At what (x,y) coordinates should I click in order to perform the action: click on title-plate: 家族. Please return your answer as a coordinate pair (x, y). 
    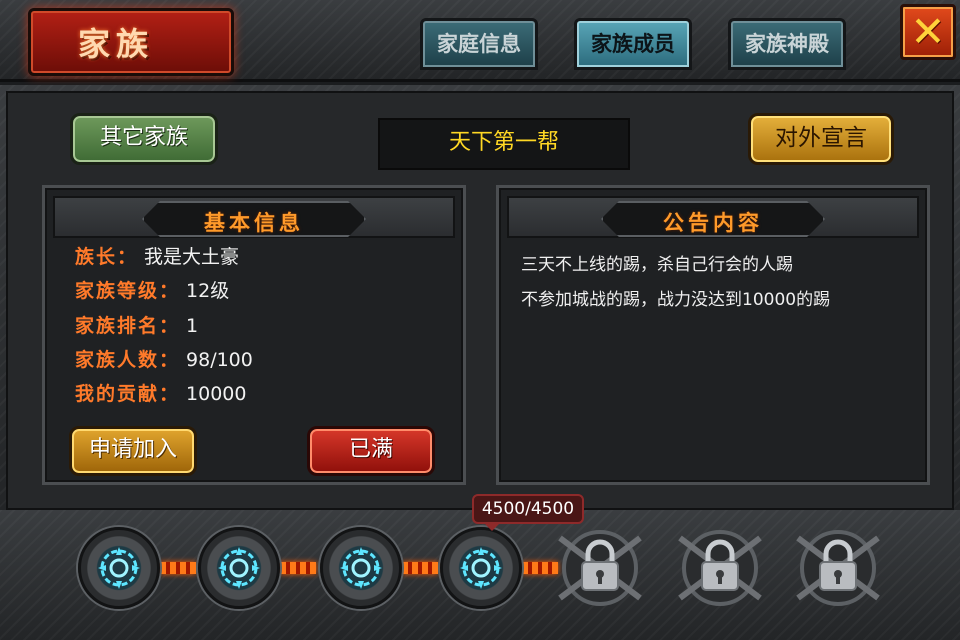
    Looking at the image, I should click on (131, 42).